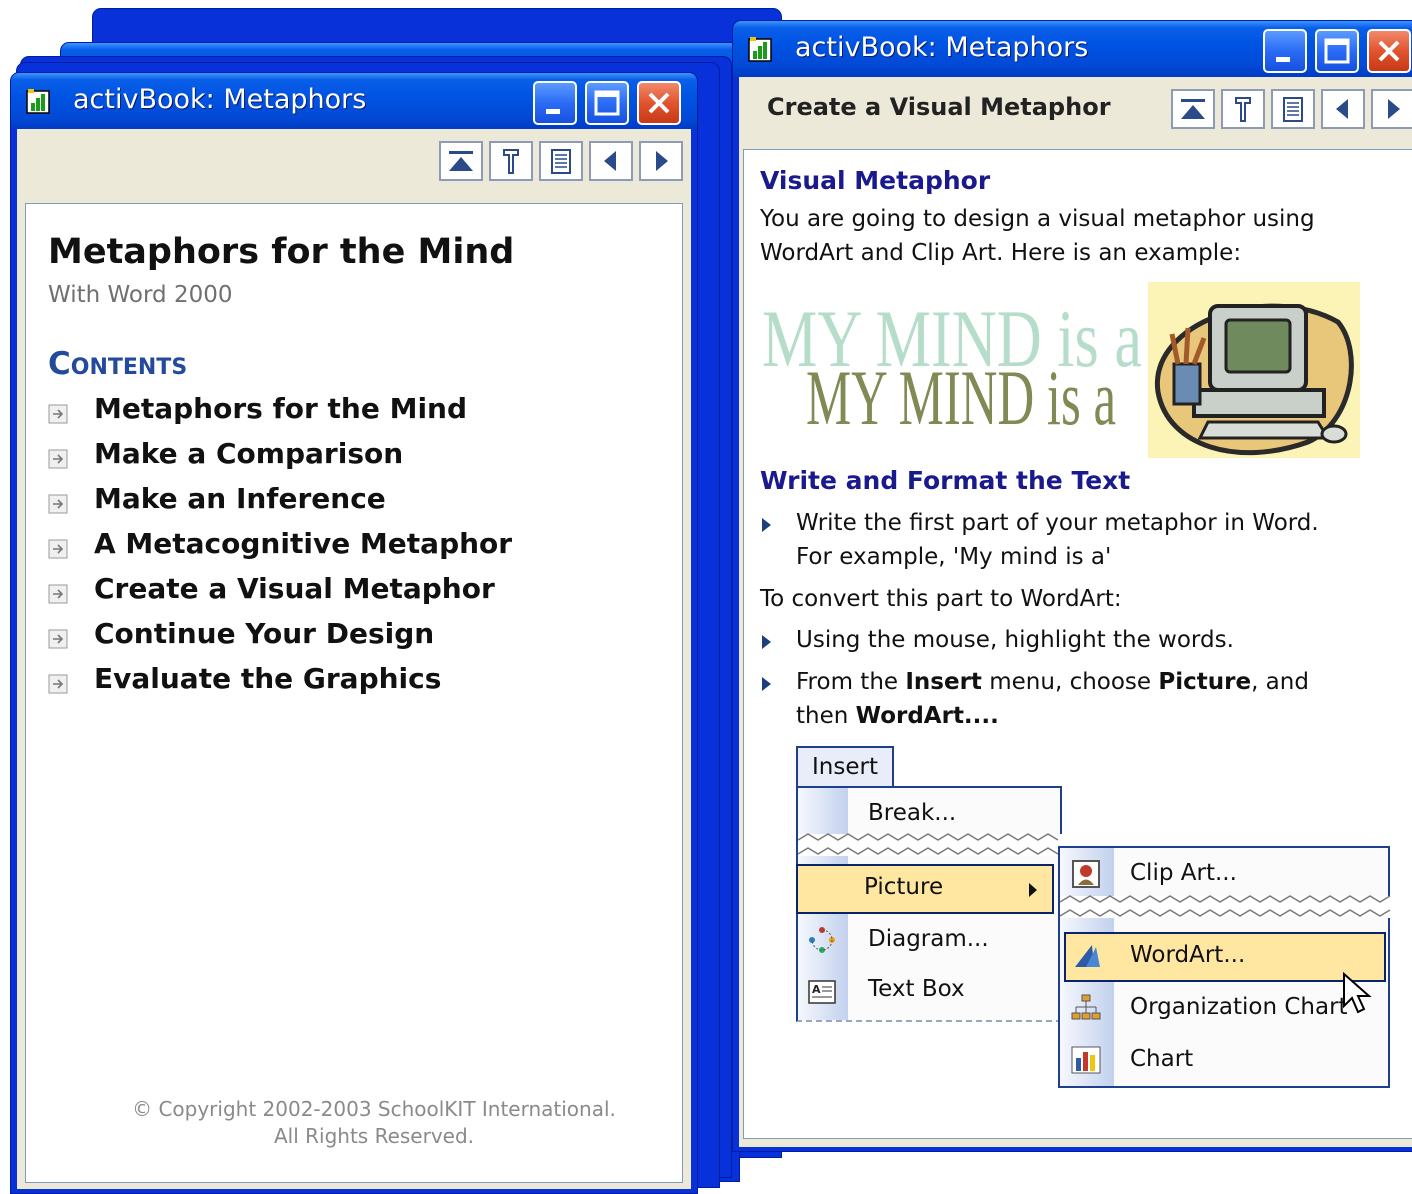 The width and height of the screenshot is (1412, 1194). I want to click on left-toolbar, so click(354, 158).